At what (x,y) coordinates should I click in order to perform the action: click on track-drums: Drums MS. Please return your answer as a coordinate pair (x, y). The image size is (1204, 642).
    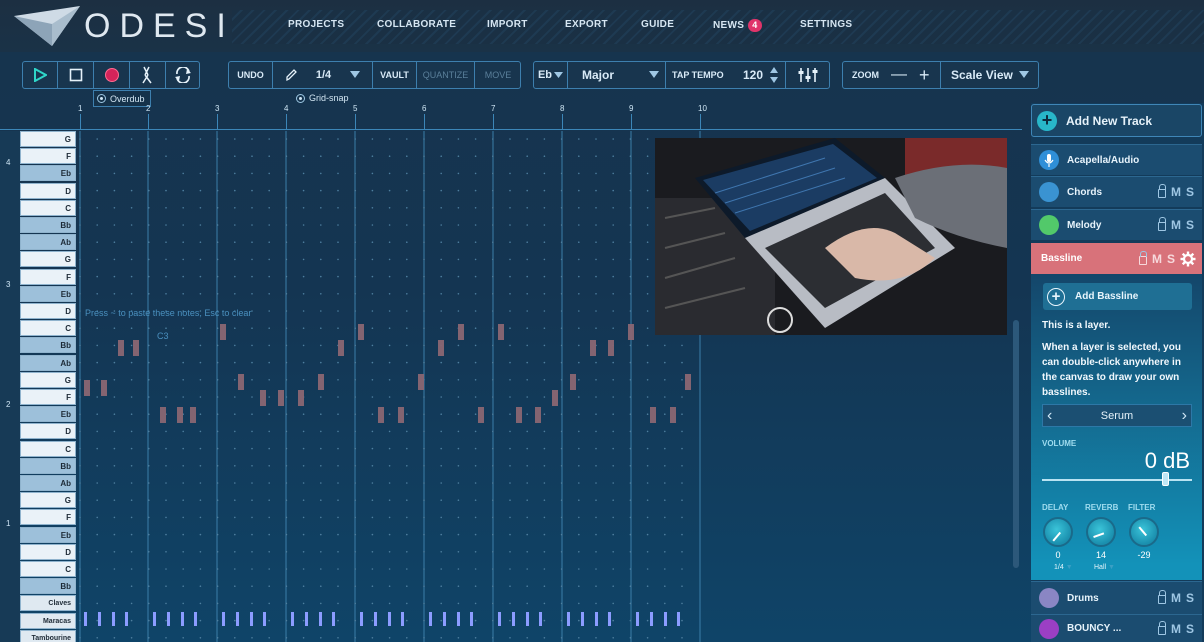
    Looking at the image, I should click on (1116, 597).